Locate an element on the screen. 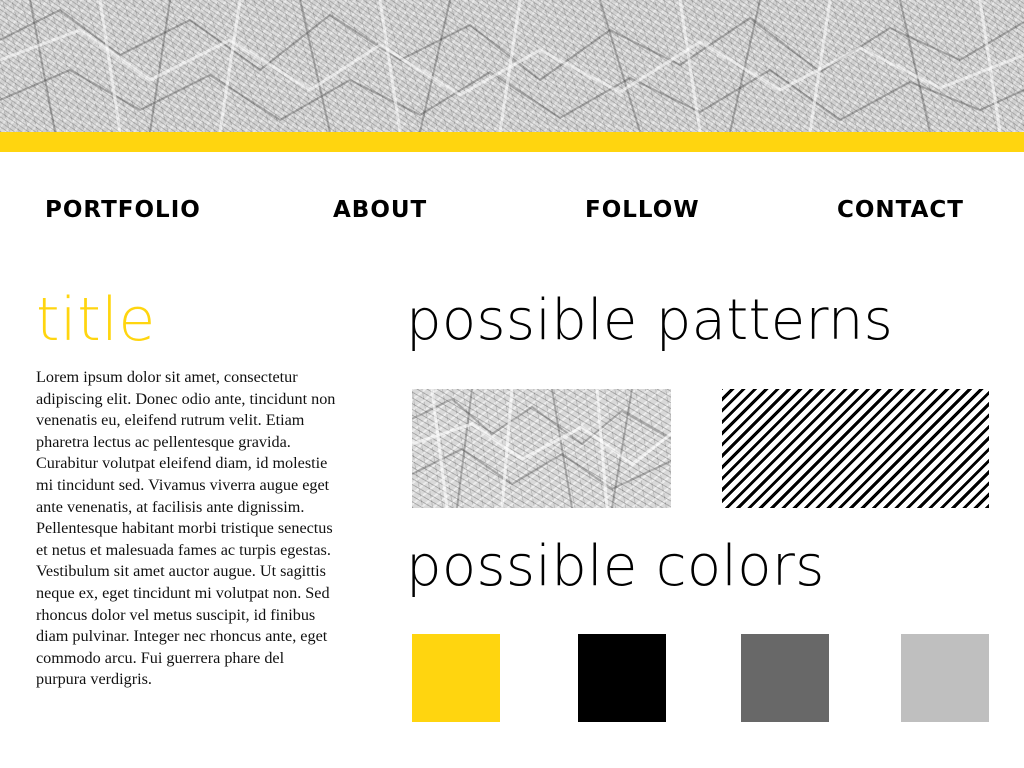 The height and width of the screenshot is (768, 1024). color-swatch-yellow is located at coordinates (456, 678).